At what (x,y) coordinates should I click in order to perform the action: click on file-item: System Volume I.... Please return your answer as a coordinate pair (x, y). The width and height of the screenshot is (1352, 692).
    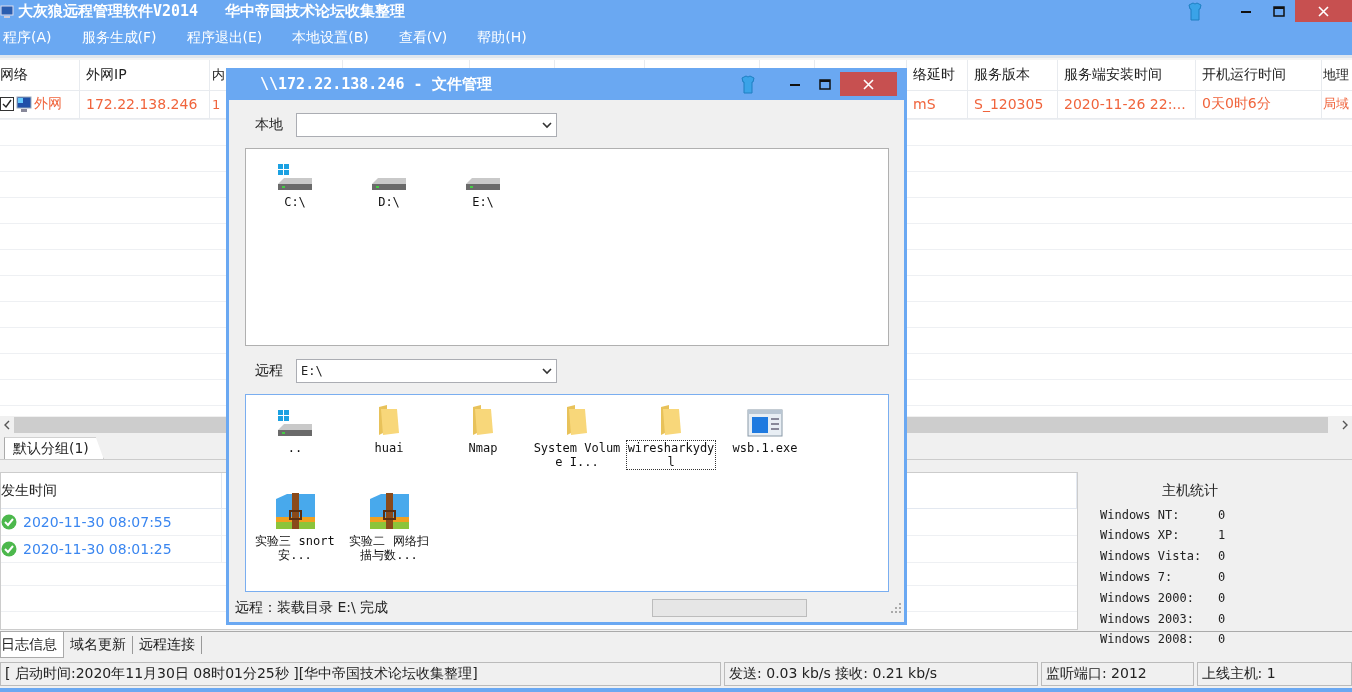
    Looking at the image, I should click on (577, 447).